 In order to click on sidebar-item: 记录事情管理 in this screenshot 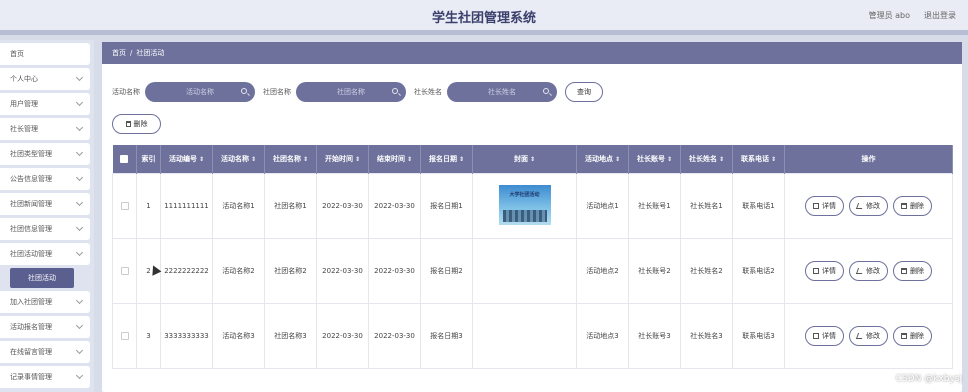, I will do `click(45, 377)`.